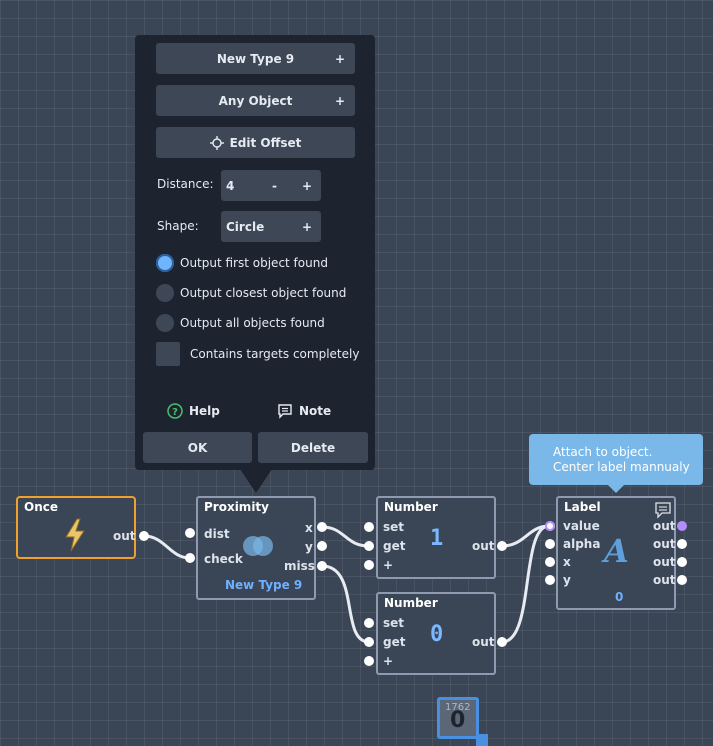 This screenshot has height=746, width=713. I want to click on value-port-label: value, so click(581, 526).